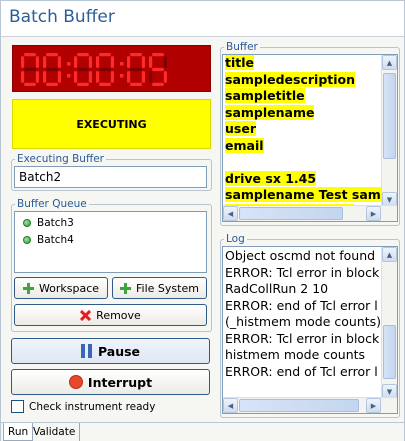 This screenshot has height=441, width=405. I want to click on buffer-line-text: samplename Test sample, so click(303, 194).